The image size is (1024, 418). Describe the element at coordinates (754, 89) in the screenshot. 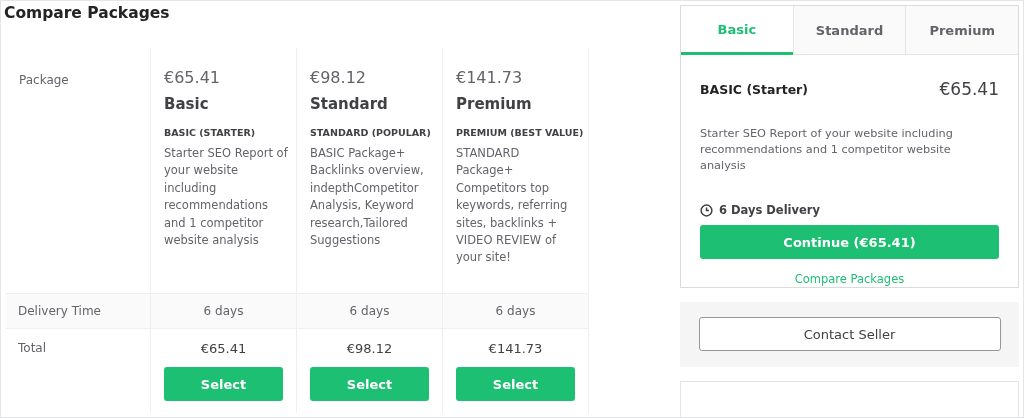

I see `package-title: BASIC (Starter)` at that location.